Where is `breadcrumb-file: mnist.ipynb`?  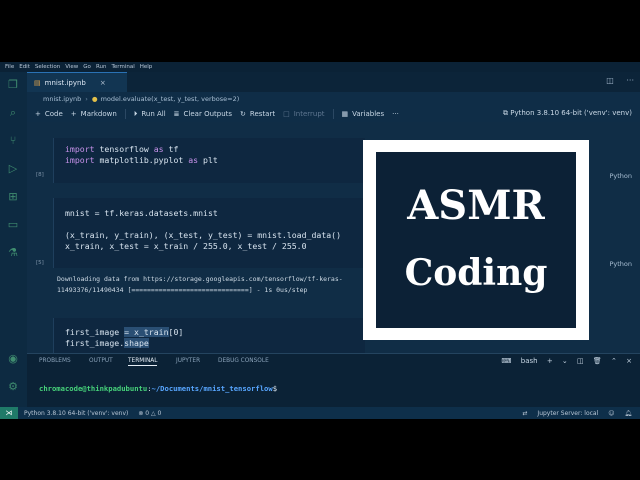
breadcrumb-file: mnist.ipynb is located at coordinates (62, 99).